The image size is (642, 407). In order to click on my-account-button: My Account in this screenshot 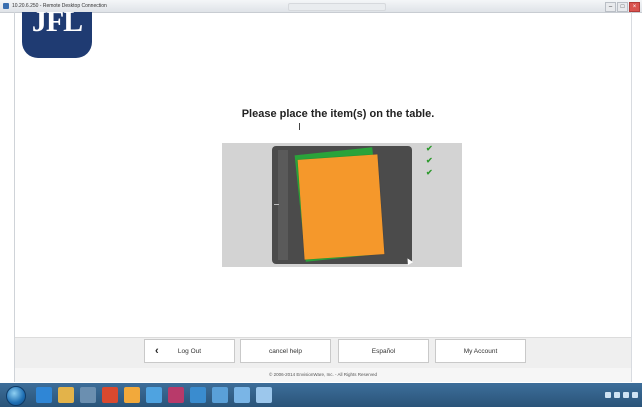, I will do `click(480, 351)`.